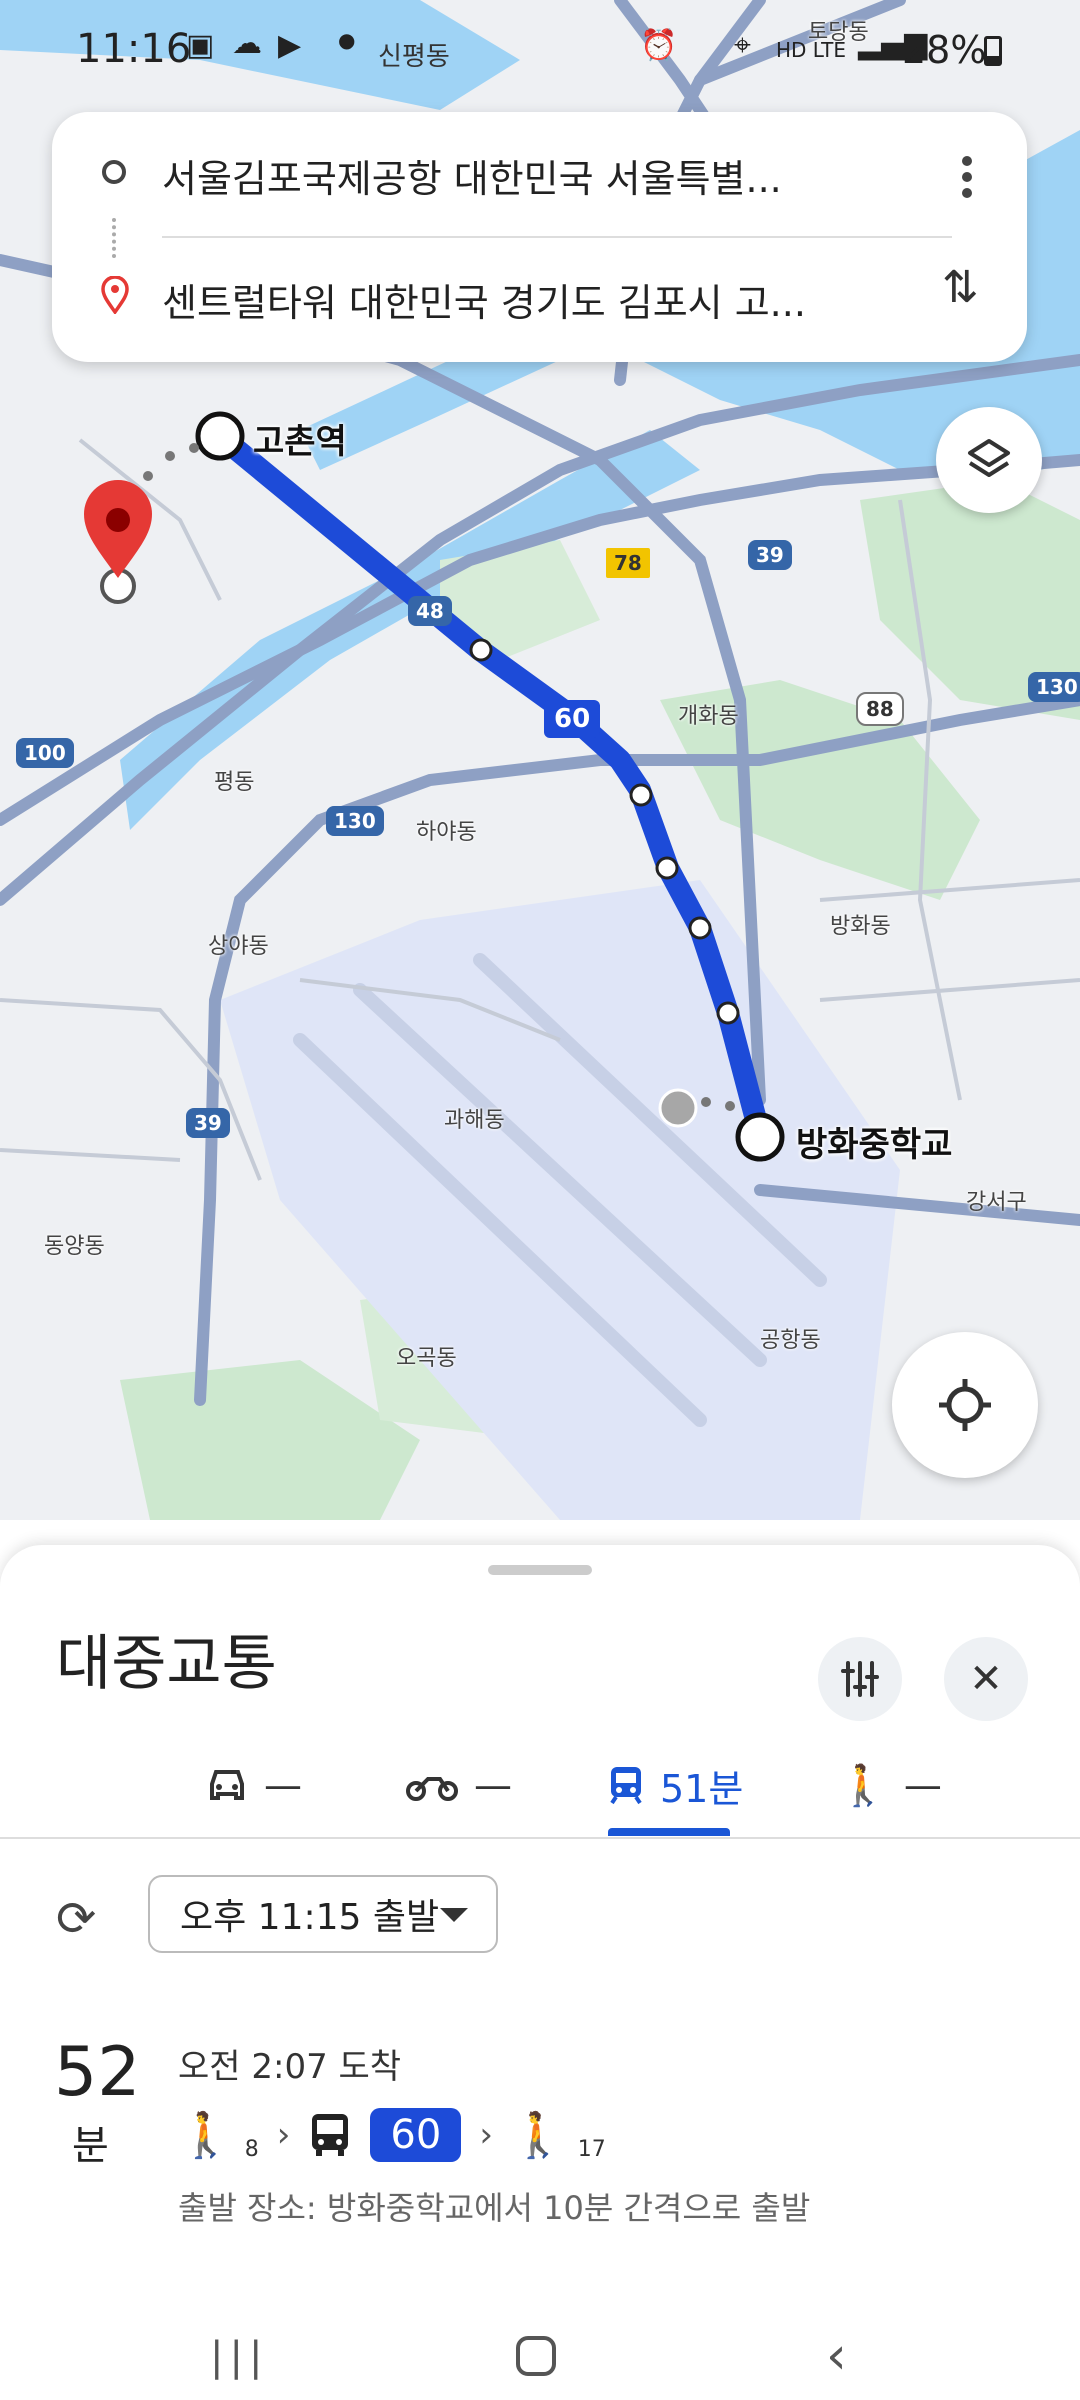 This screenshot has width=1080, height=2400. What do you see at coordinates (76, 1919) in the screenshot?
I see `refresh-icon: ⟳` at bounding box center [76, 1919].